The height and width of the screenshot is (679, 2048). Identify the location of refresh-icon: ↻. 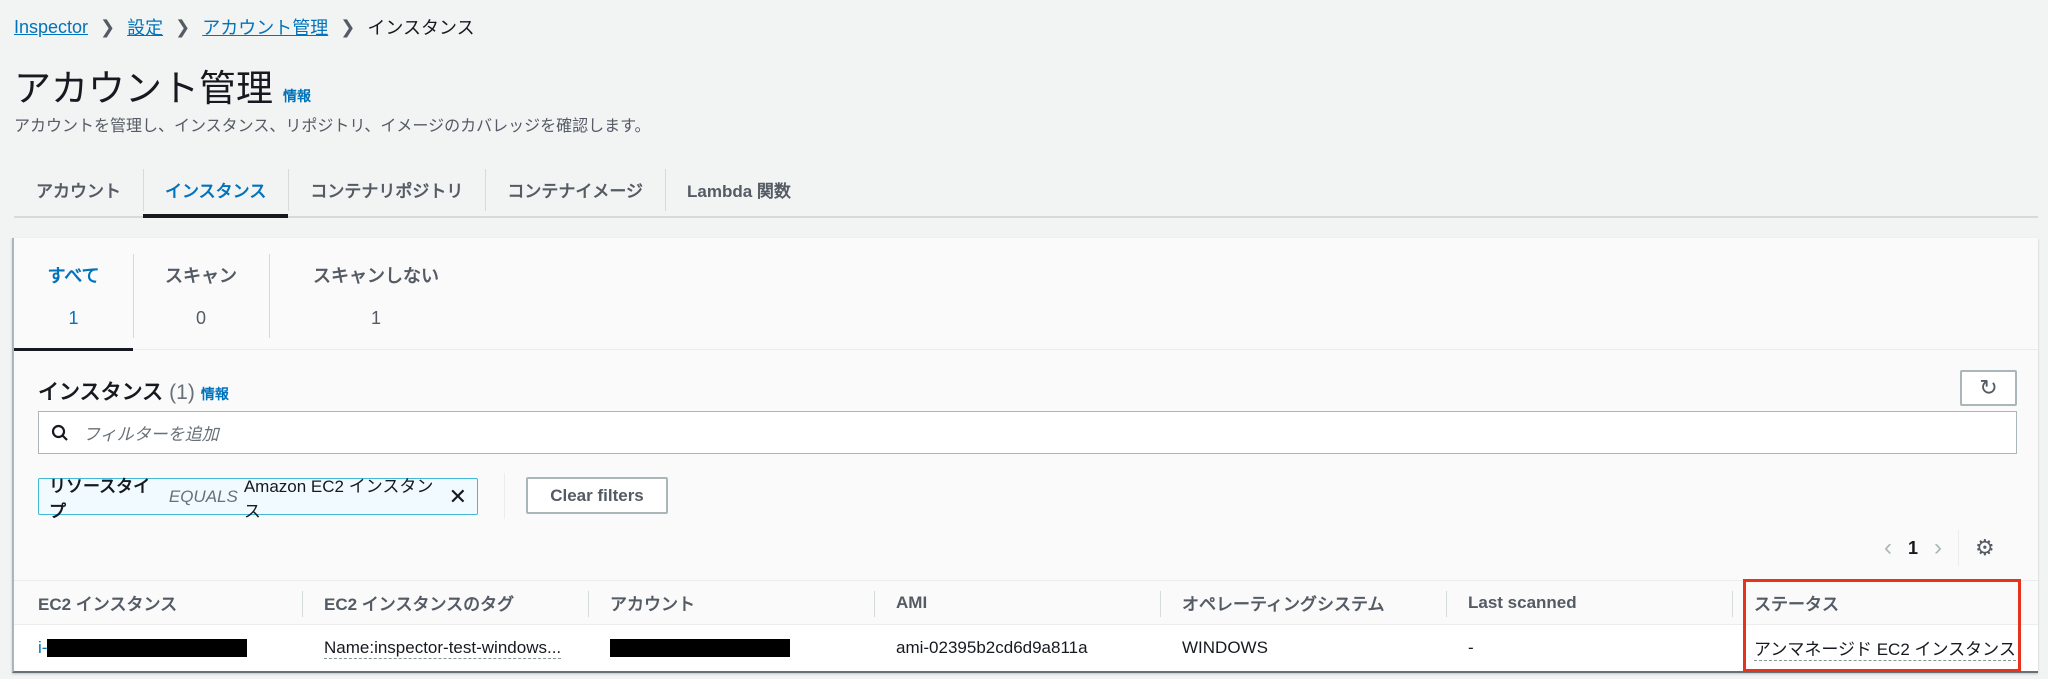
(1988, 387).